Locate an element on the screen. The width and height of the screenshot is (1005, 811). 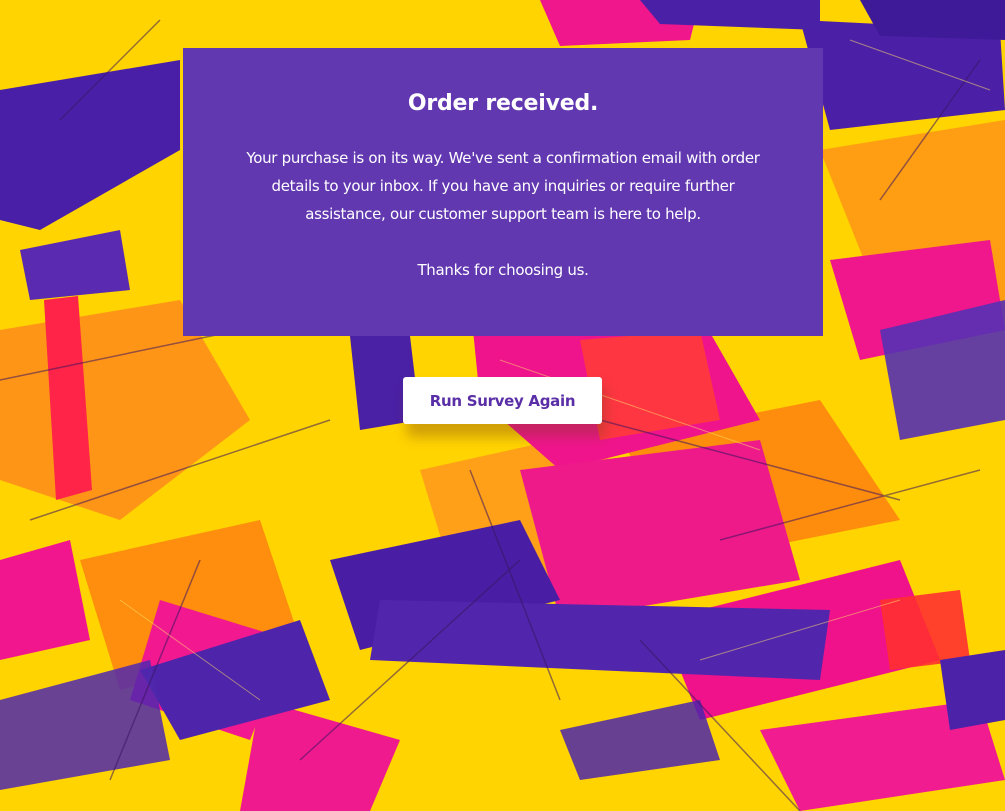
run-survey-again-button-wrapper: Run Survey Again is located at coordinates (504, 407).